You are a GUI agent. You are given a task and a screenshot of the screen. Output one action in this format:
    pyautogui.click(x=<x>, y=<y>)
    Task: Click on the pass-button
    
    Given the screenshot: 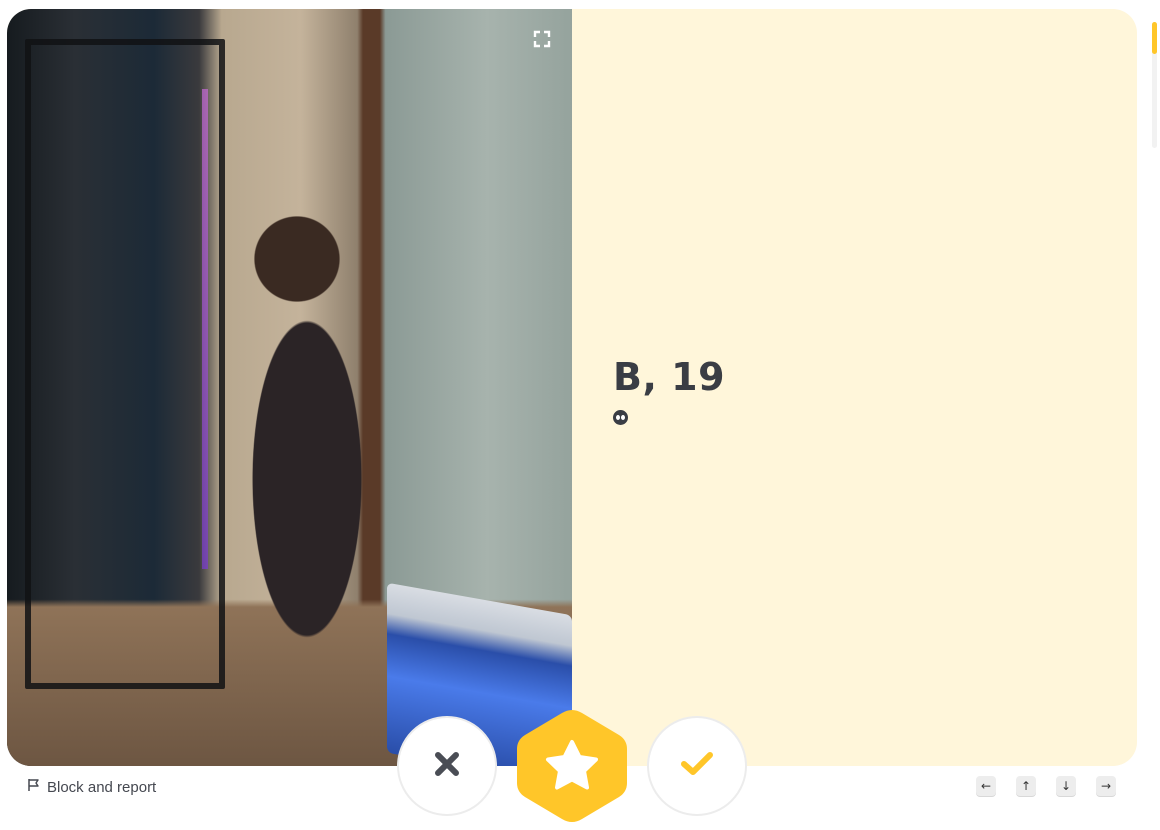 What is the action you would take?
    pyautogui.click(x=447, y=766)
    